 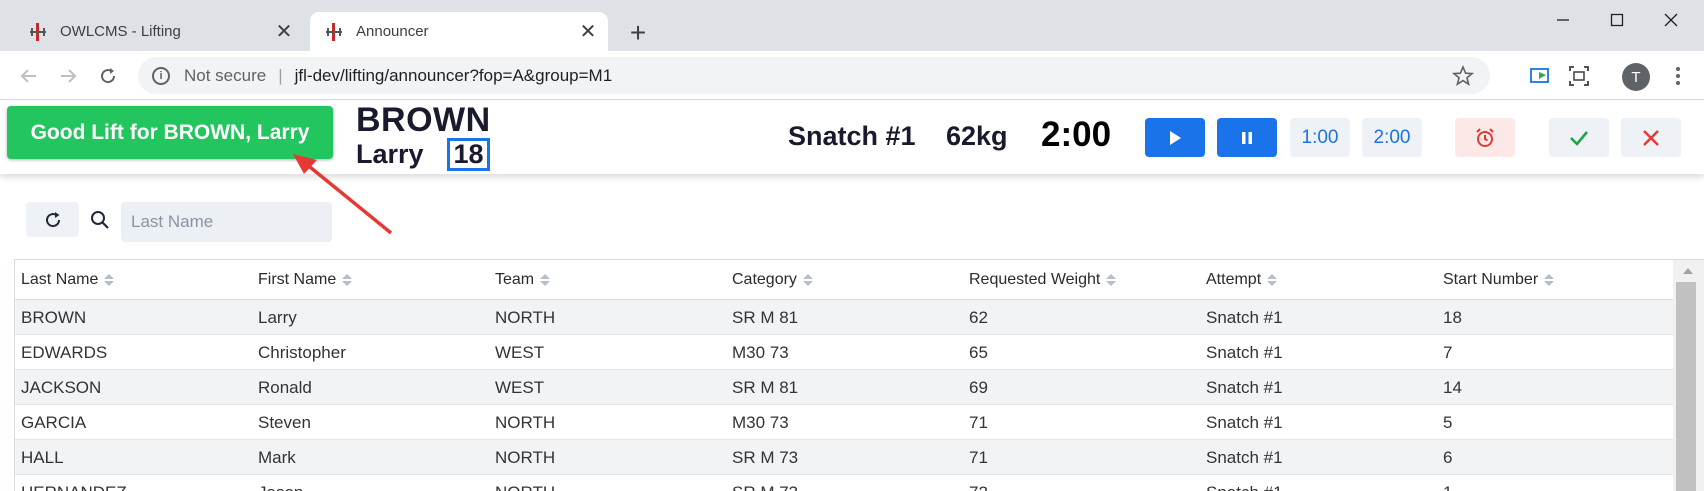 What do you see at coordinates (285, 387) in the screenshot?
I see `cell-first-name: Ronald` at bounding box center [285, 387].